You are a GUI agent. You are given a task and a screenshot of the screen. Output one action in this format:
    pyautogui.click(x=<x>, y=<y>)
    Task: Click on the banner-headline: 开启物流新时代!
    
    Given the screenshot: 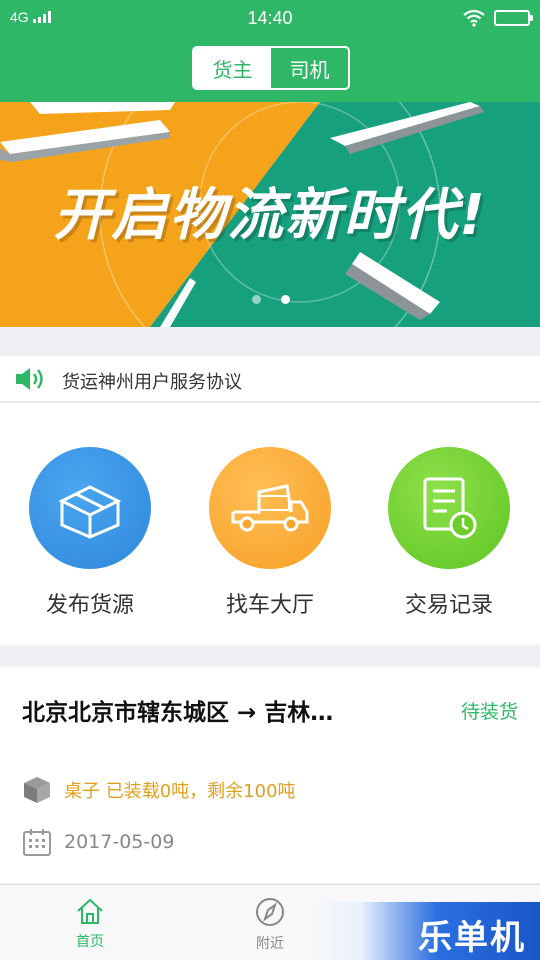 What is the action you would take?
    pyautogui.click(x=270, y=215)
    